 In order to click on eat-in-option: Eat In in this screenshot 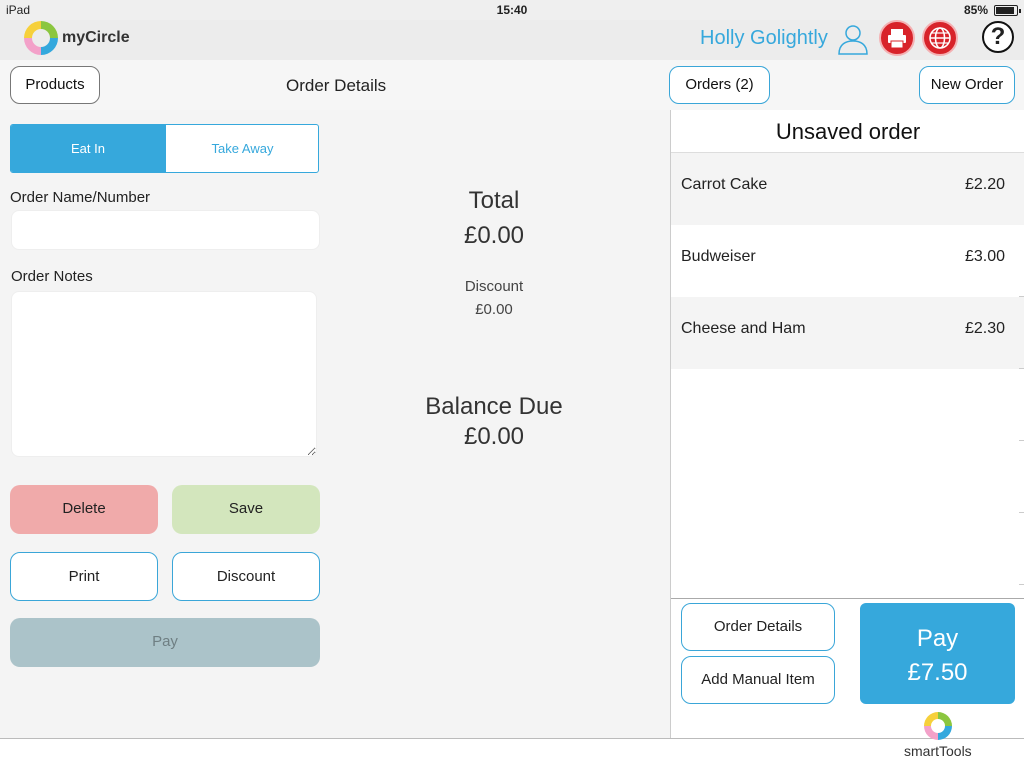, I will do `click(88, 148)`.